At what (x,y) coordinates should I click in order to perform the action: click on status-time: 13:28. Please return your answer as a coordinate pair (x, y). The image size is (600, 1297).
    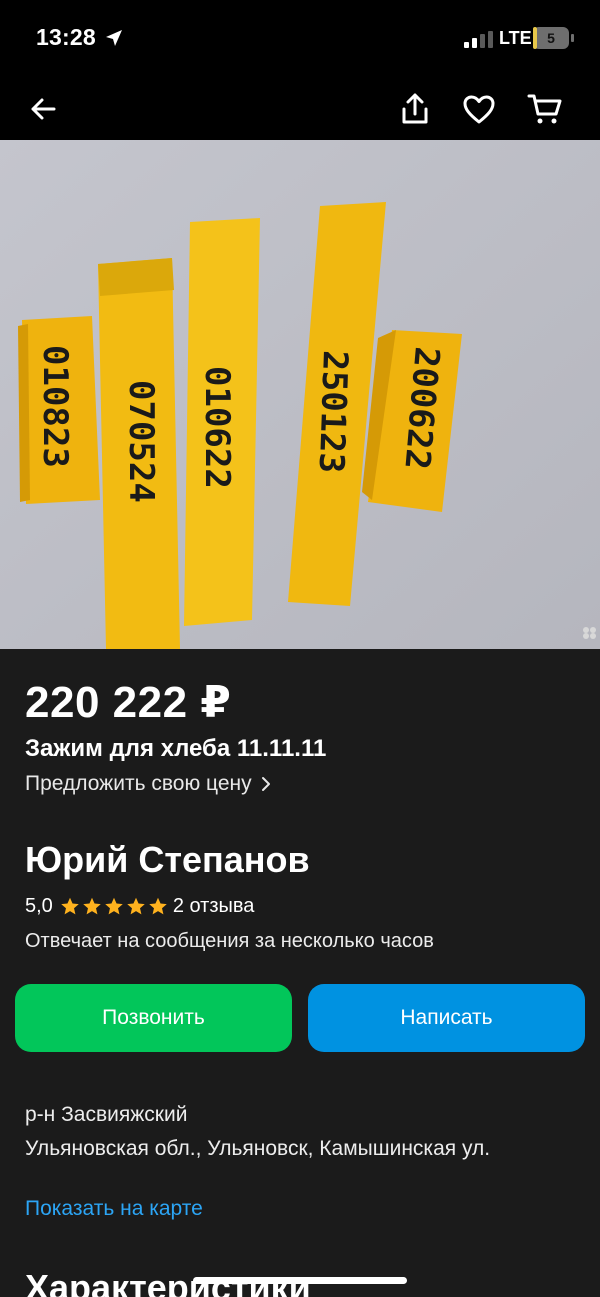
    Looking at the image, I should click on (66, 37).